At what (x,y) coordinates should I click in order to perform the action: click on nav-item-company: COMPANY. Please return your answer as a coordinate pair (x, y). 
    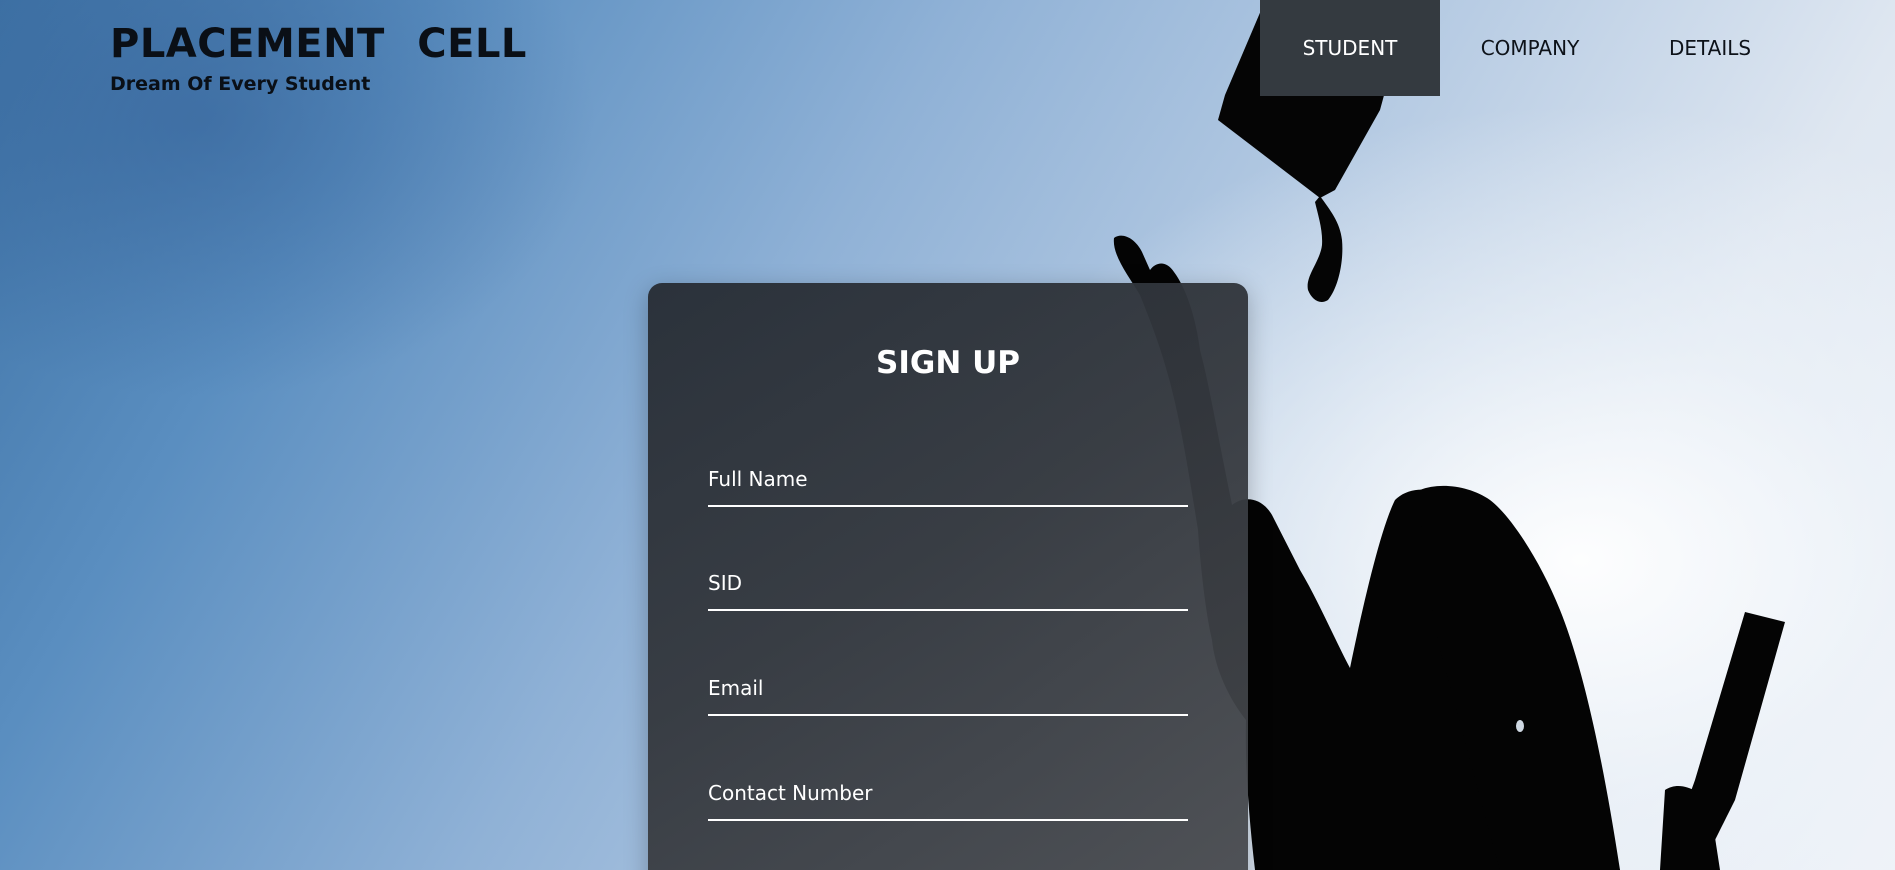
    Looking at the image, I should click on (1530, 48).